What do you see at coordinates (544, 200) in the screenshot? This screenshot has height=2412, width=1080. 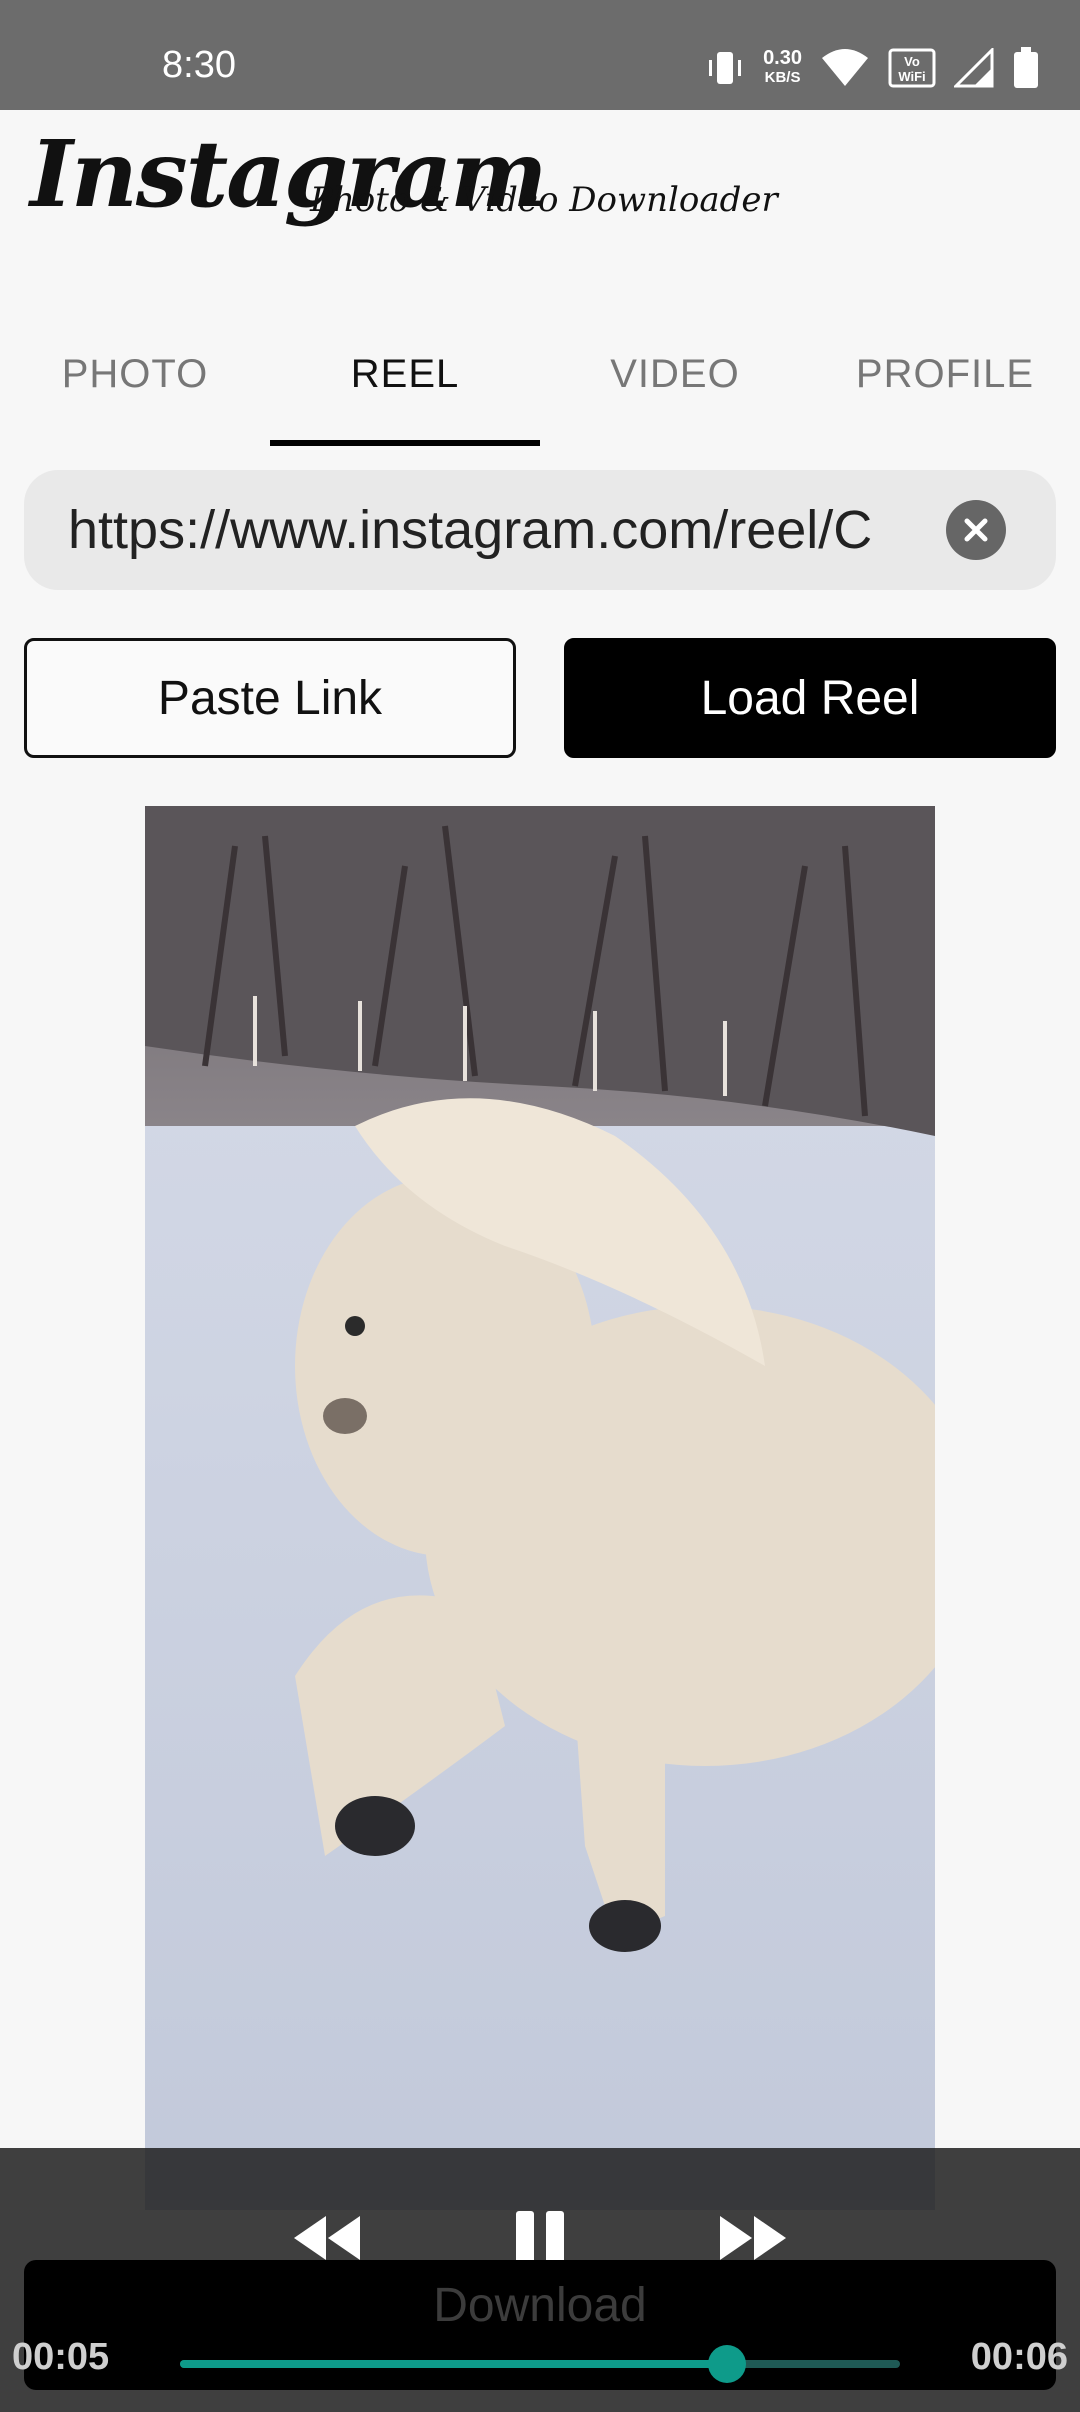 I see `brand-subtitle: Photo & Video Downloader` at bounding box center [544, 200].